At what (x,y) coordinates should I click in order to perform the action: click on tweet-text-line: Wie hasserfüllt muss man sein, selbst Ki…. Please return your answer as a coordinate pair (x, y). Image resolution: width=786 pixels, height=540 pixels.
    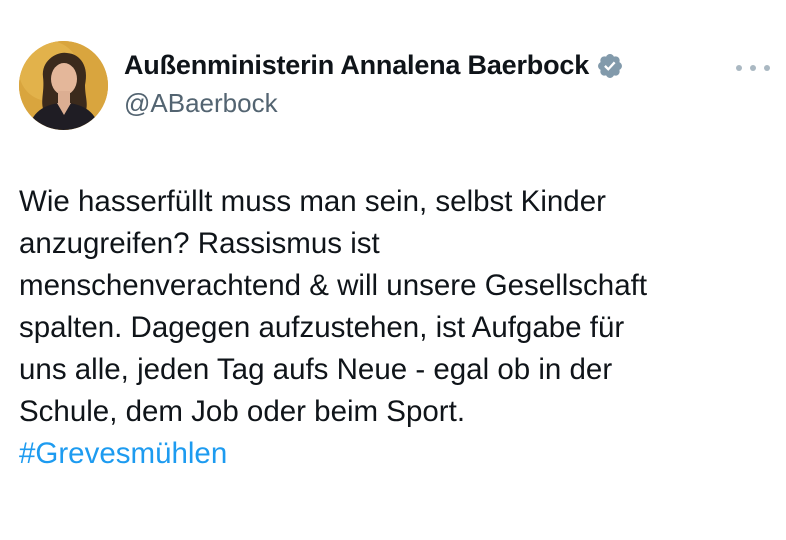
    Looking at the image, I should click on (312, 201).